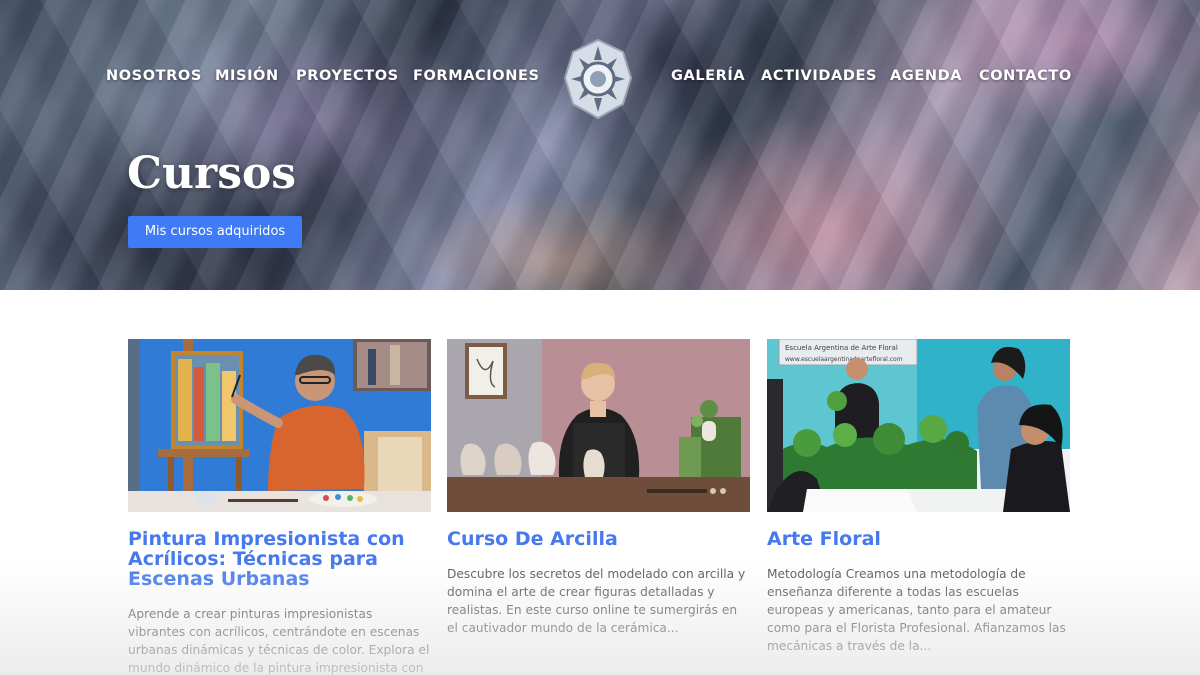 This screenshot has height=675, width=1200. Describe the element at coordinates (215, 232) in the screenshot. I see `purchased-courses-button: Mis cursos adquiridos` at that location.